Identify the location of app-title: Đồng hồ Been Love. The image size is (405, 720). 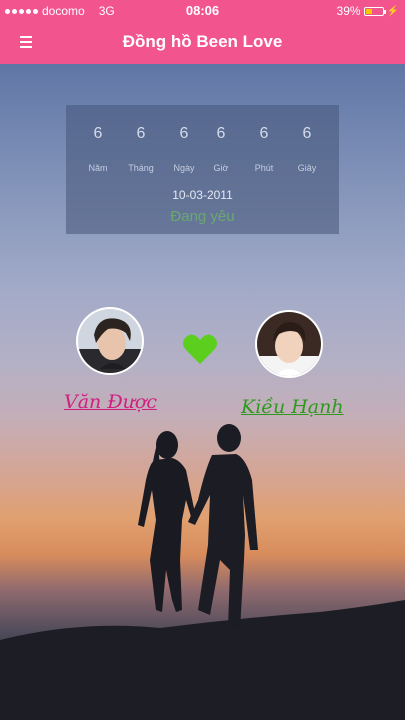
(202, 41).